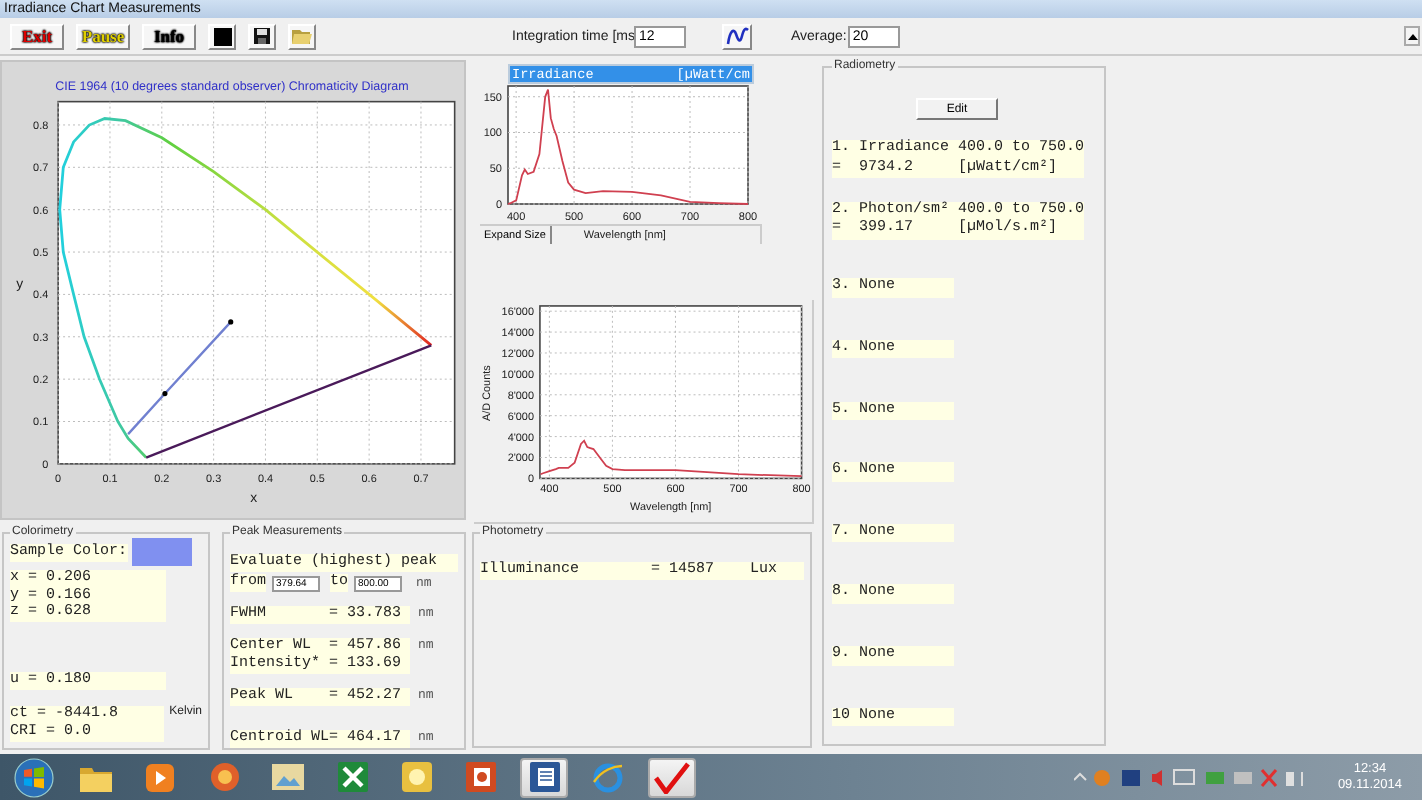 The image size is (1422, 800). I want to click on square-icon, so click(222, 36).